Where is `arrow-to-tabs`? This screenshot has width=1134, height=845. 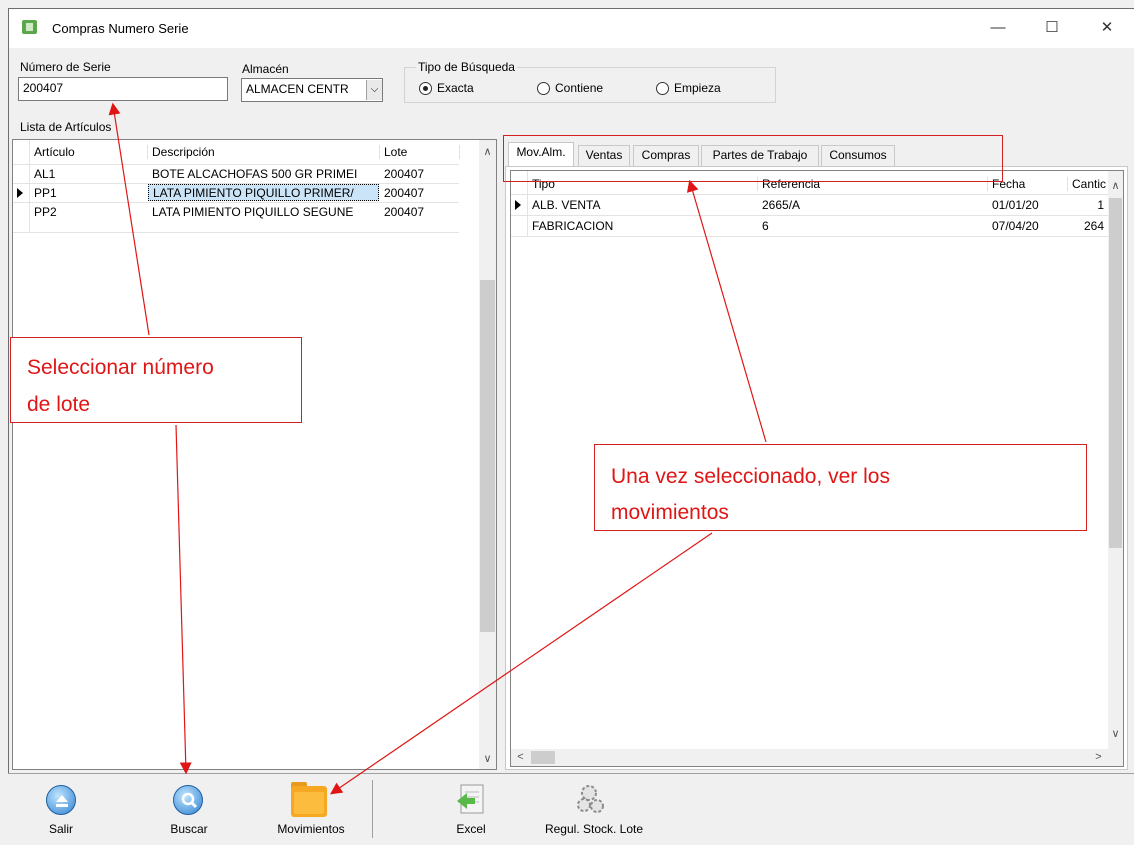 arrow-to-tabs is located at coordinates (726, 311).